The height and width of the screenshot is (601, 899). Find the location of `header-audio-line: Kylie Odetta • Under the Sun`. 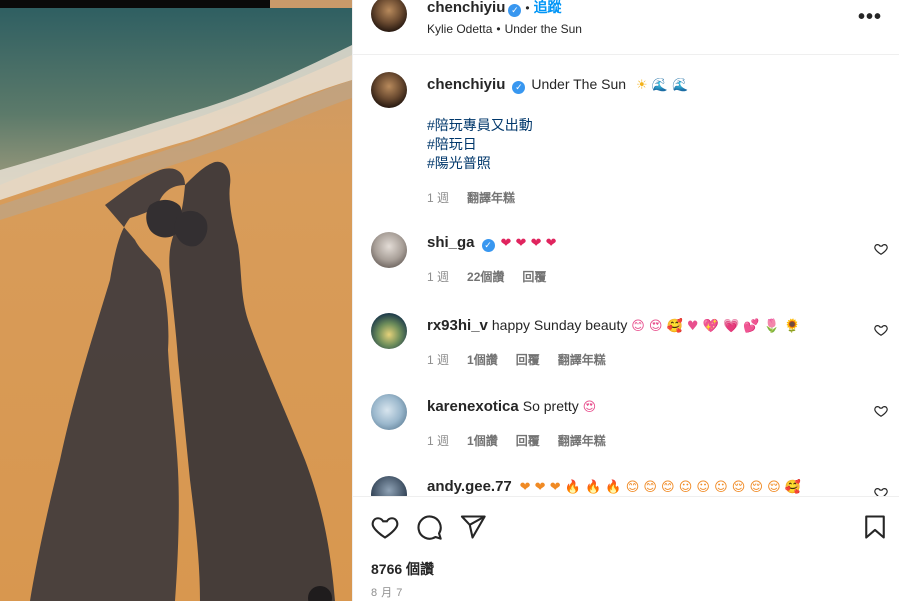

header-audio-line: Kylie Odetta • Under the Sun is located at coordinates (504, 29).